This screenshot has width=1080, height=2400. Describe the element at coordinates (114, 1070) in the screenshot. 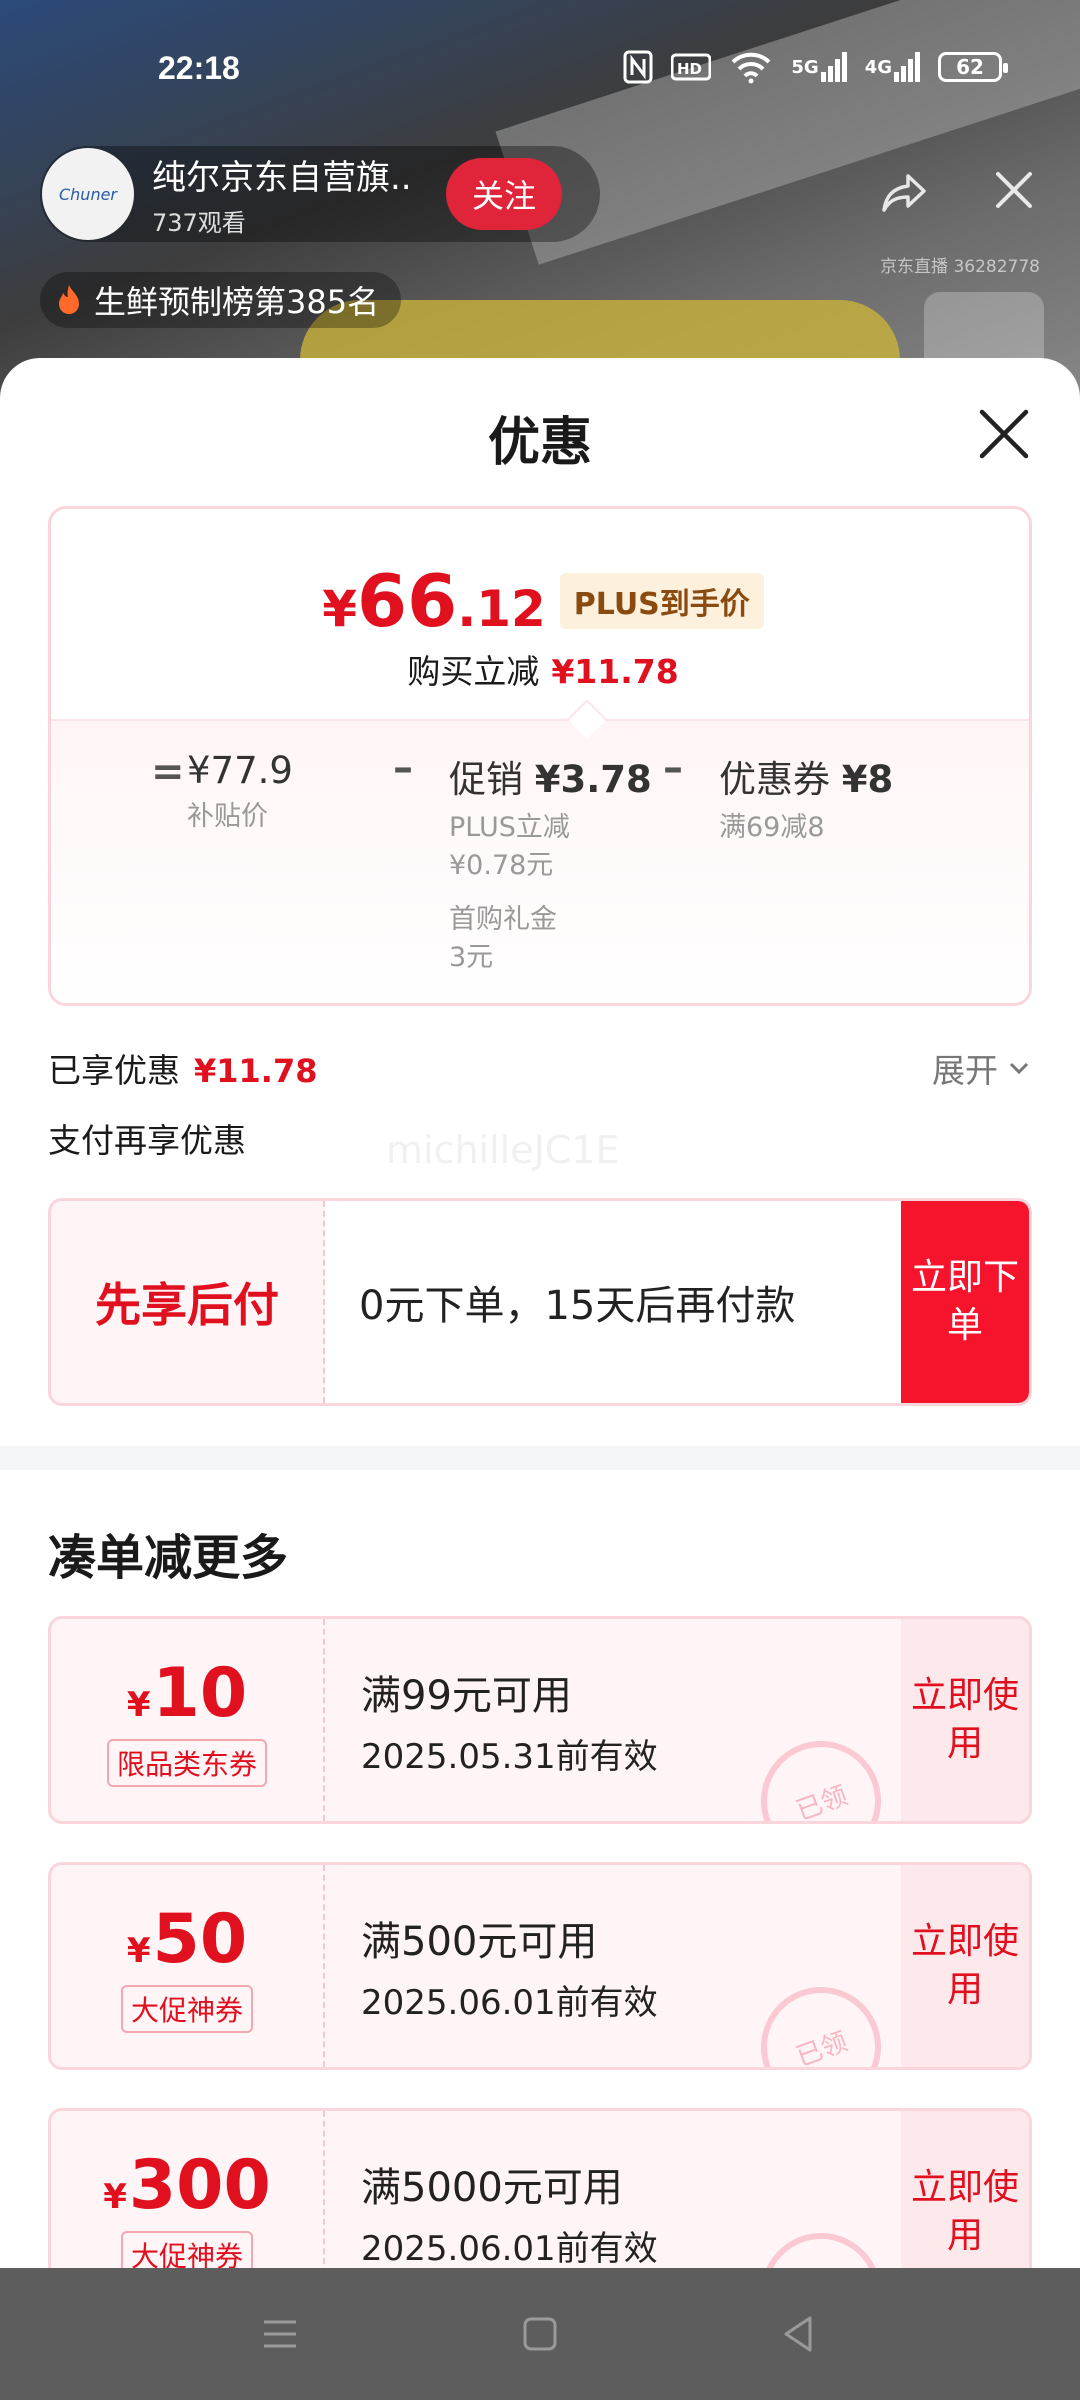

I see `enjoyed-label: 已享优惠` at that location.